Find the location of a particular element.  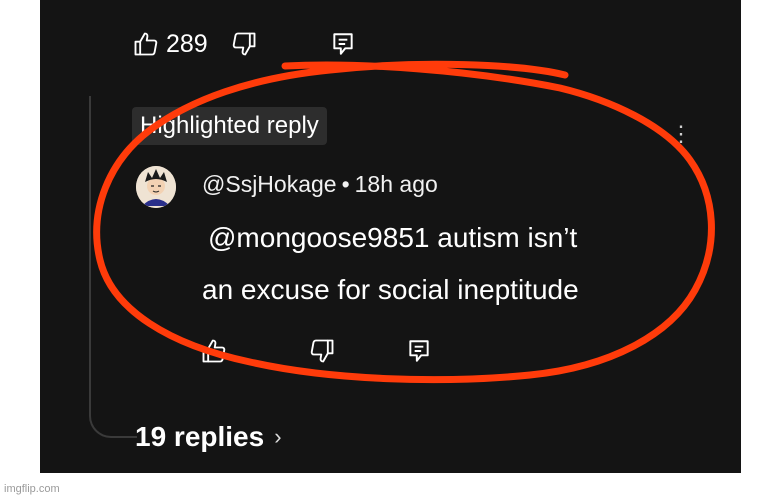

avatar is located at coordinates (156, 187).